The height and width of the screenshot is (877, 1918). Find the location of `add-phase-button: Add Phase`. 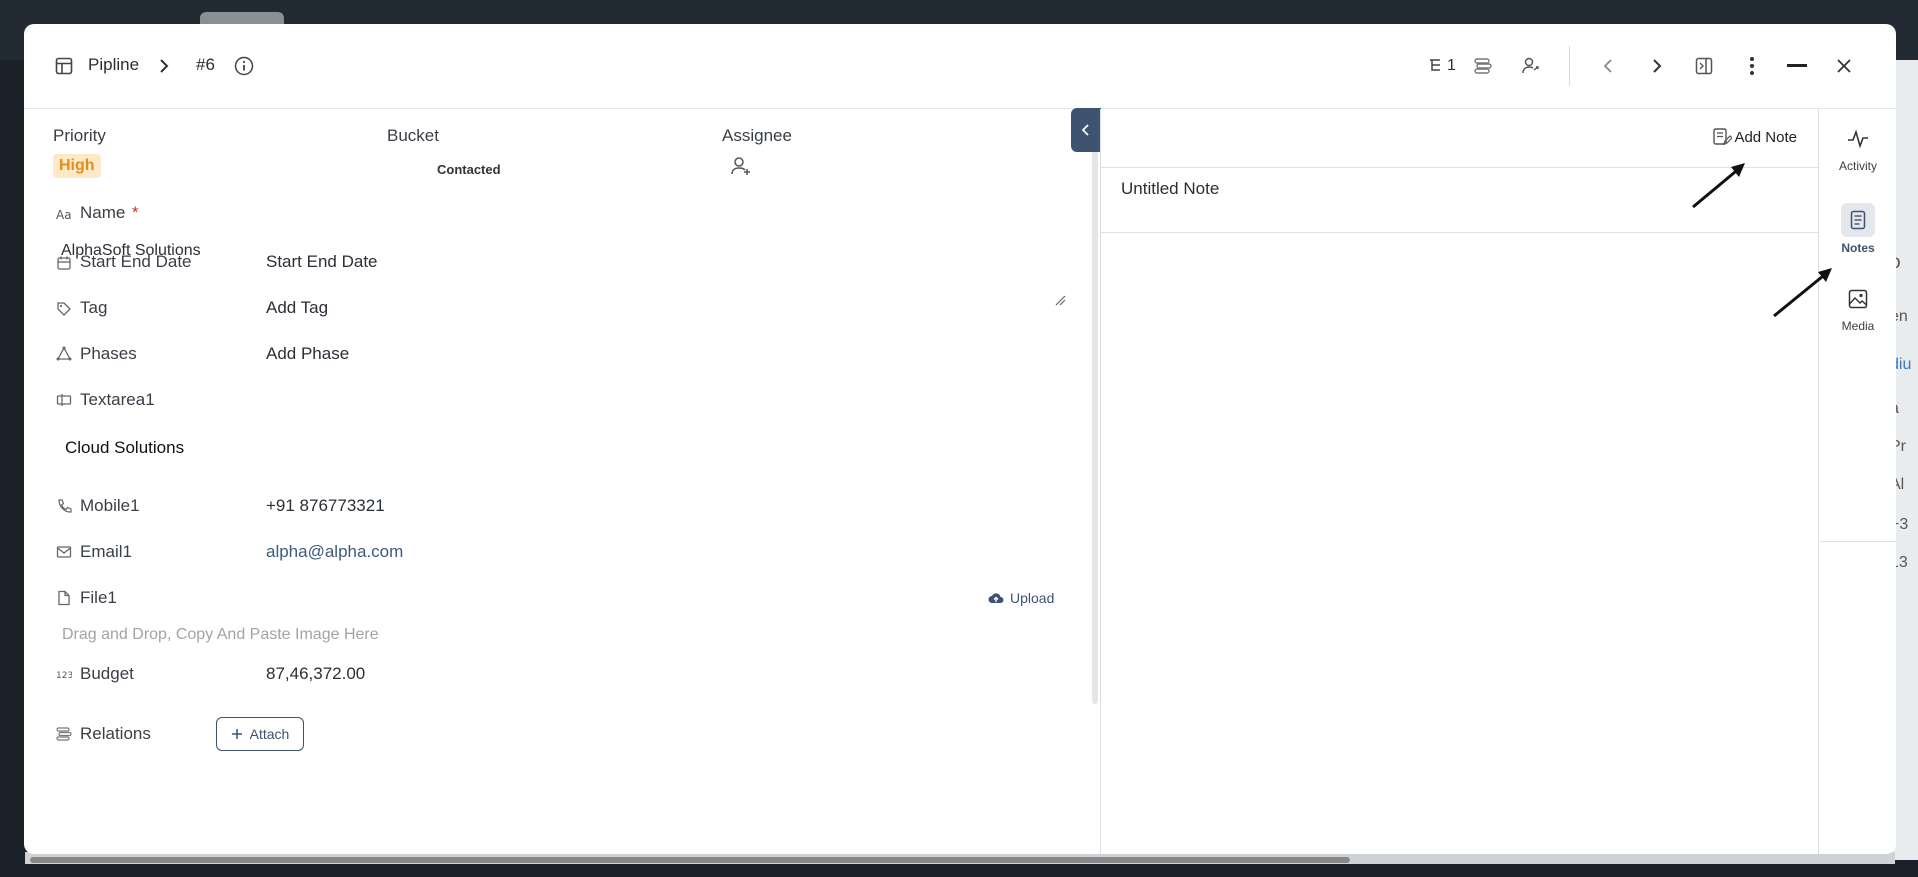

add-phase-button: Add Phase is located at coordinates (307, 354).